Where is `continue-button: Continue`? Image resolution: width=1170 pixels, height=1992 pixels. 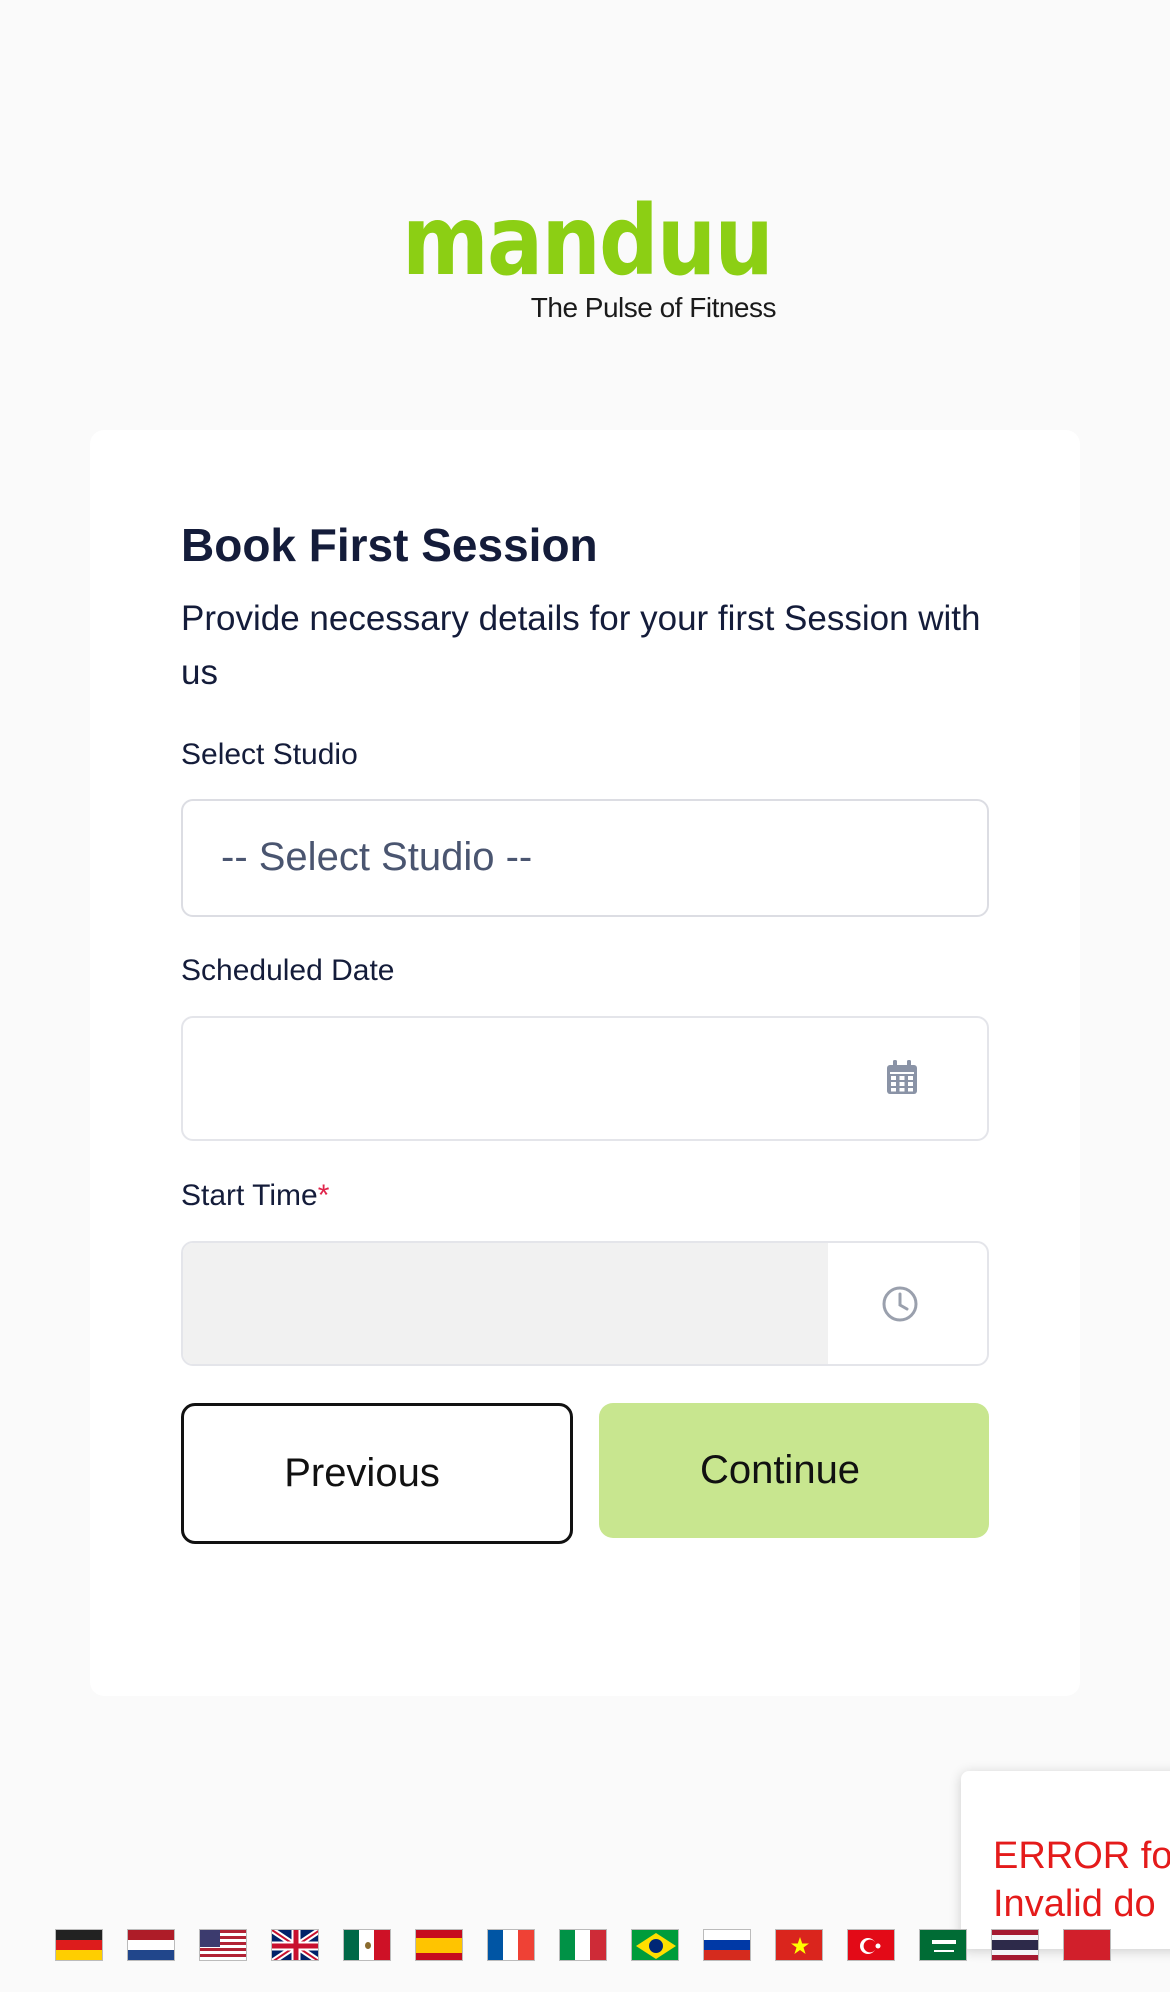
continue-button: Continue is located at coordinates (794, 1470).